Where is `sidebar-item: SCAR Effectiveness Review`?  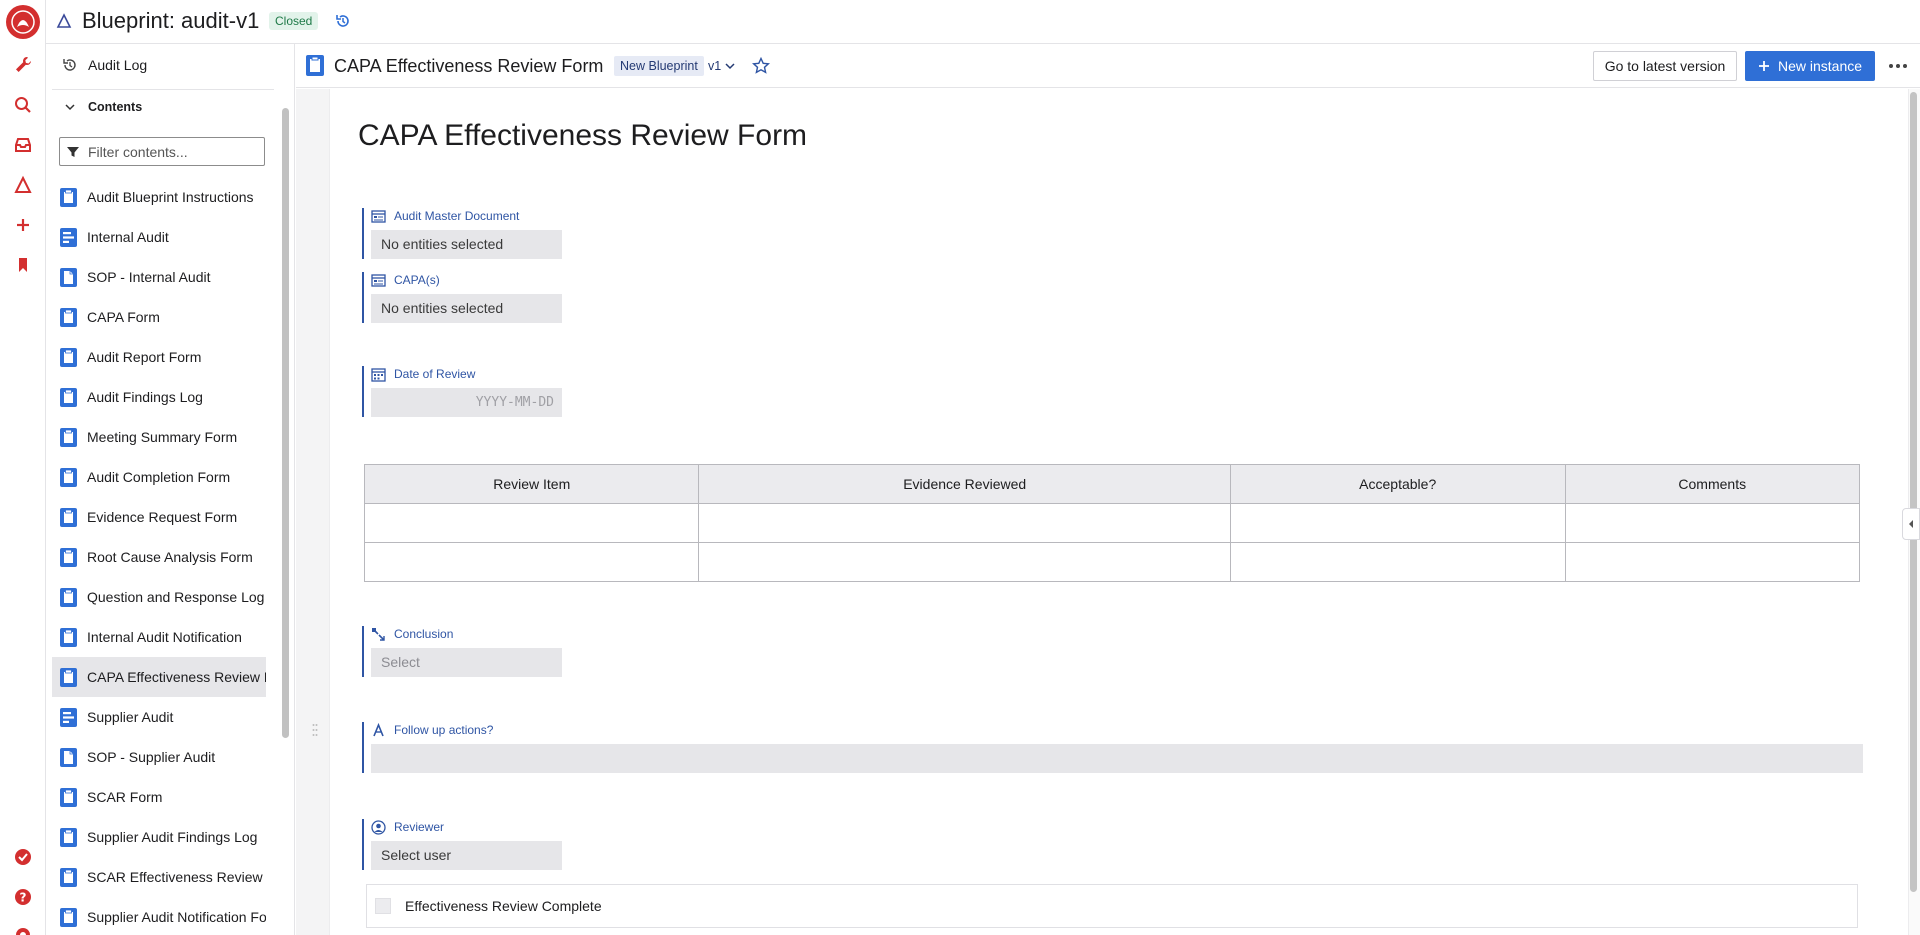
sidebar-item: SCAR Effectiveness Review is located at coordinates (159, 877).